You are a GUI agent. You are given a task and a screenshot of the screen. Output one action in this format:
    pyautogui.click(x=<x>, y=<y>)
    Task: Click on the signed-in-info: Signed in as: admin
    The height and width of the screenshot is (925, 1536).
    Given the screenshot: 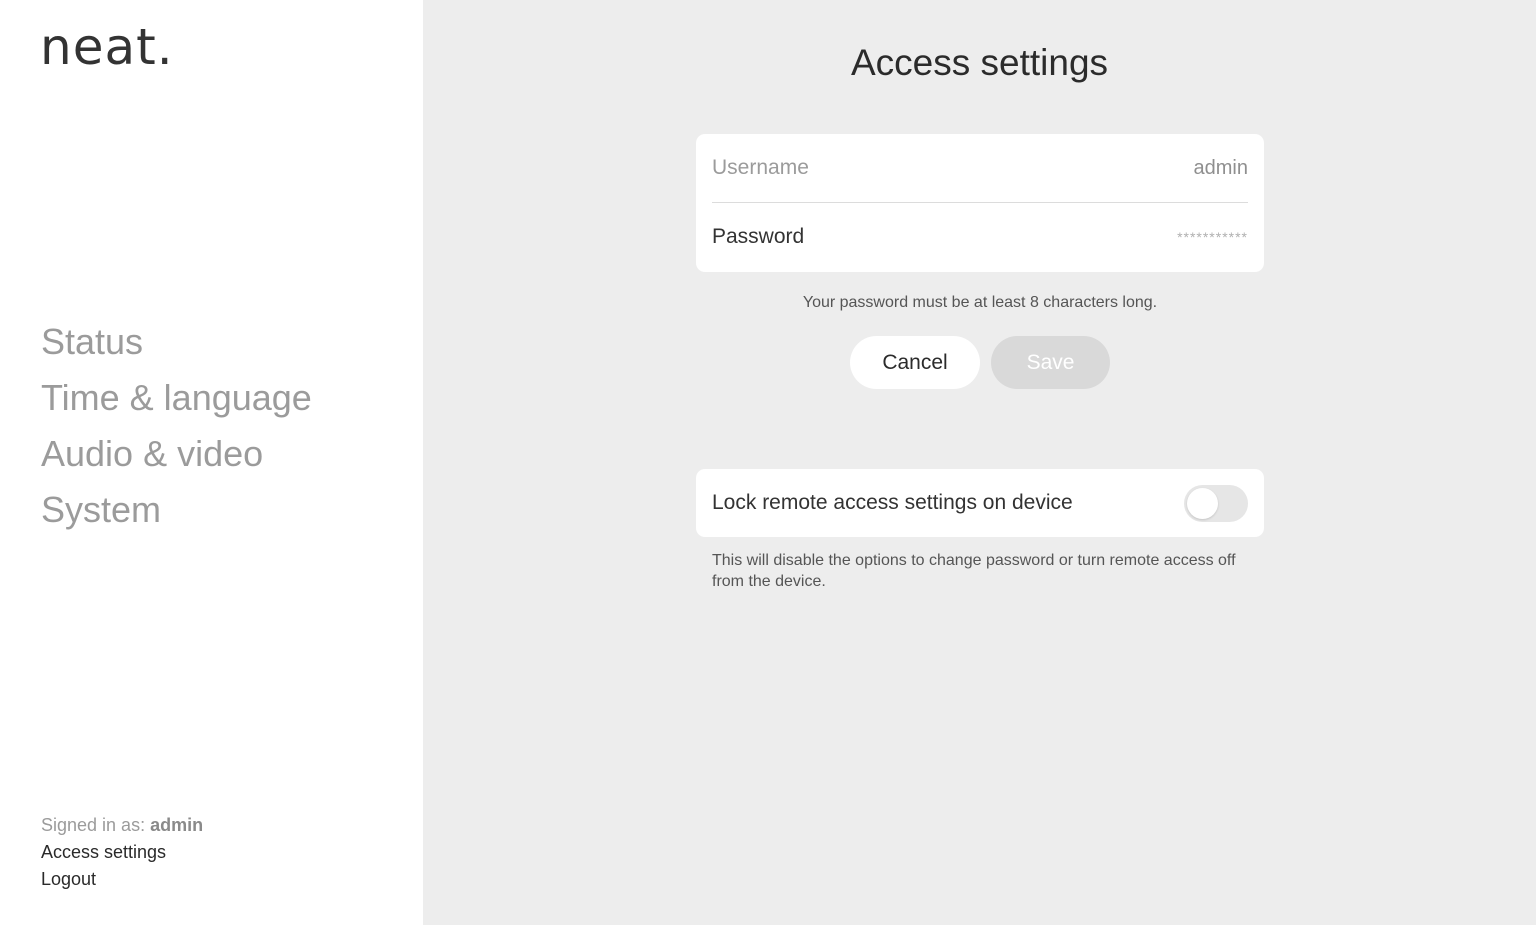 What is the action you would take?
    pyautogui.click(x=122, y=825)
    